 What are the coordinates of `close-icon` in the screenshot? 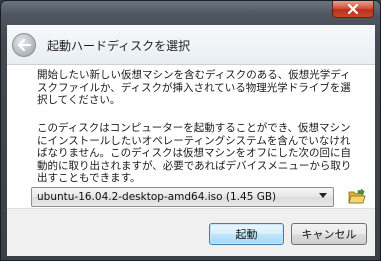 It's located at (353, 9).